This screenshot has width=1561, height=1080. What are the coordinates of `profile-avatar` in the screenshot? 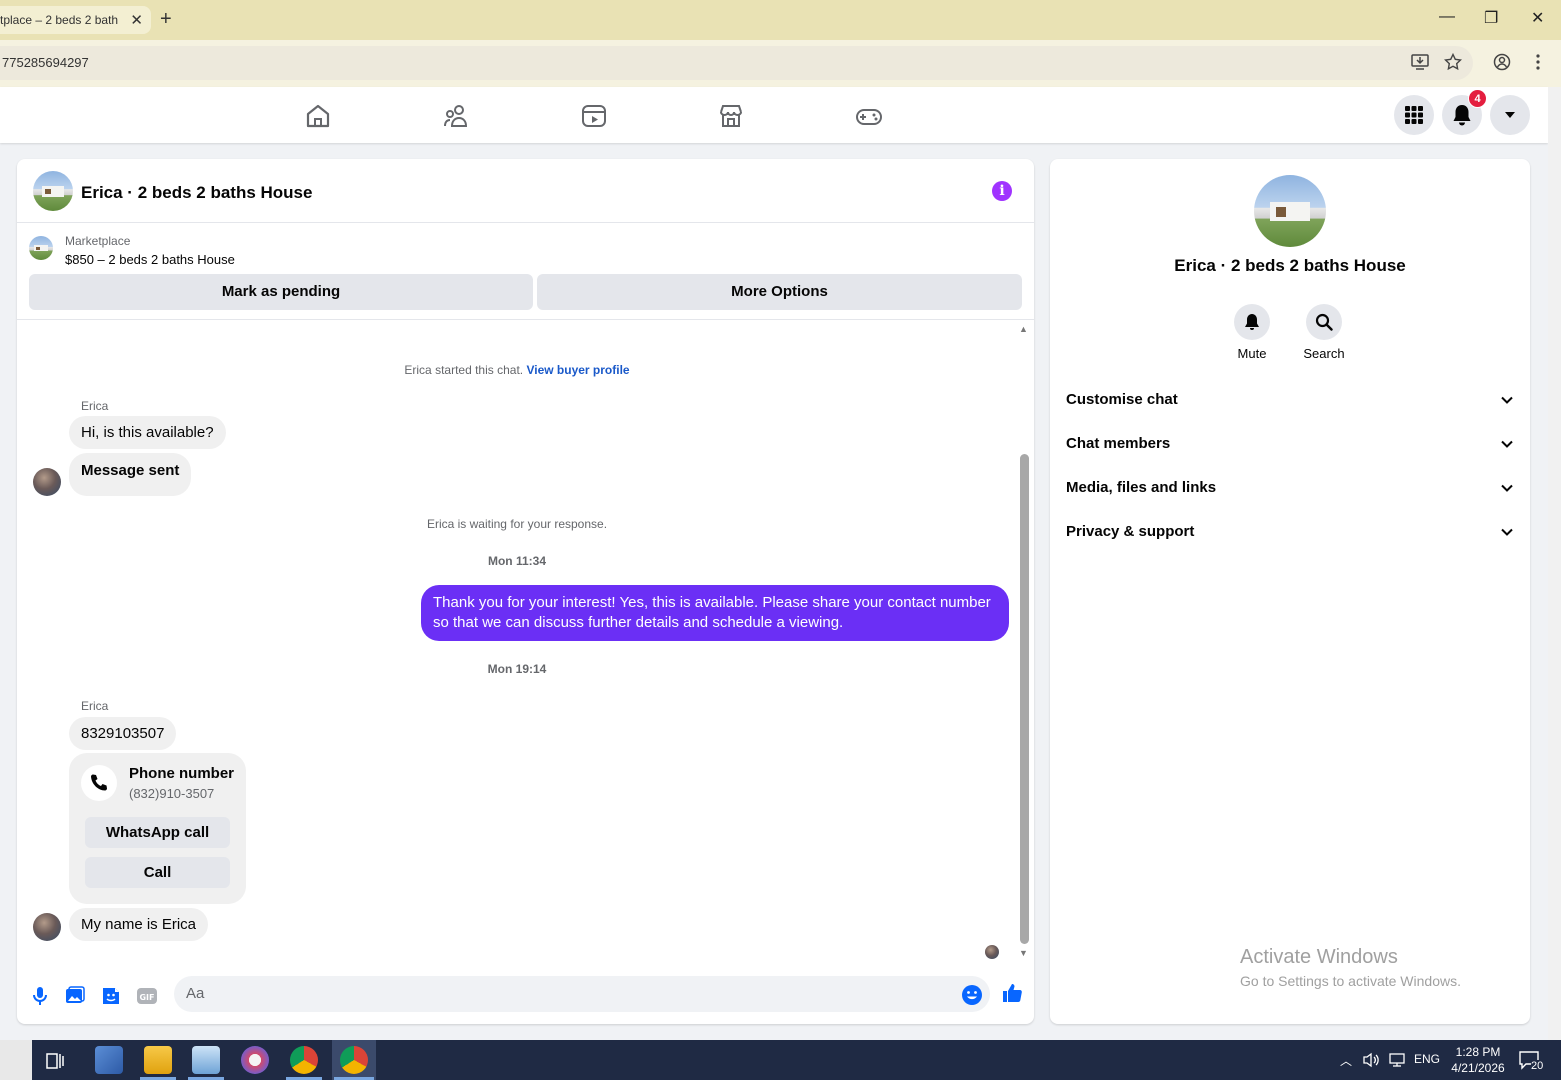 It's located at (1290, 211).